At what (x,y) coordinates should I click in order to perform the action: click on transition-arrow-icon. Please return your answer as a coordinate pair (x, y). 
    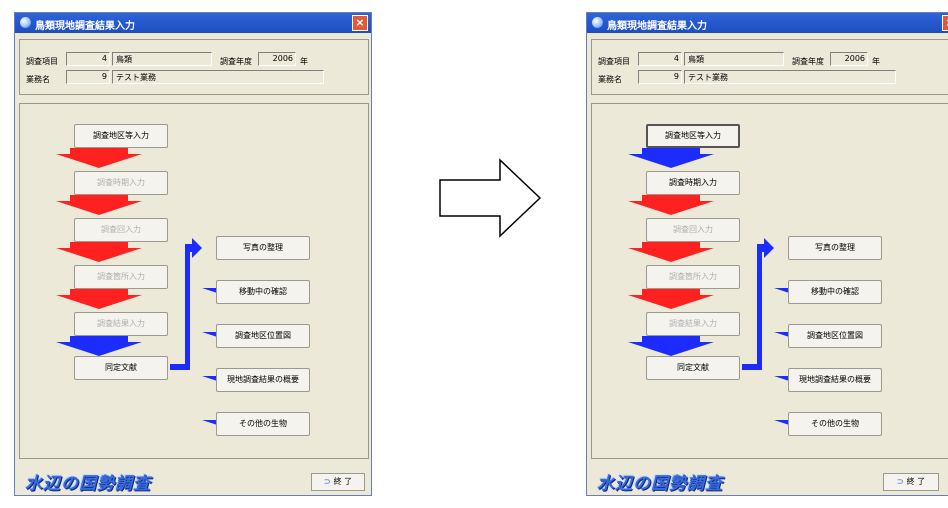
    Looking at the image, I should click on (490, 198).